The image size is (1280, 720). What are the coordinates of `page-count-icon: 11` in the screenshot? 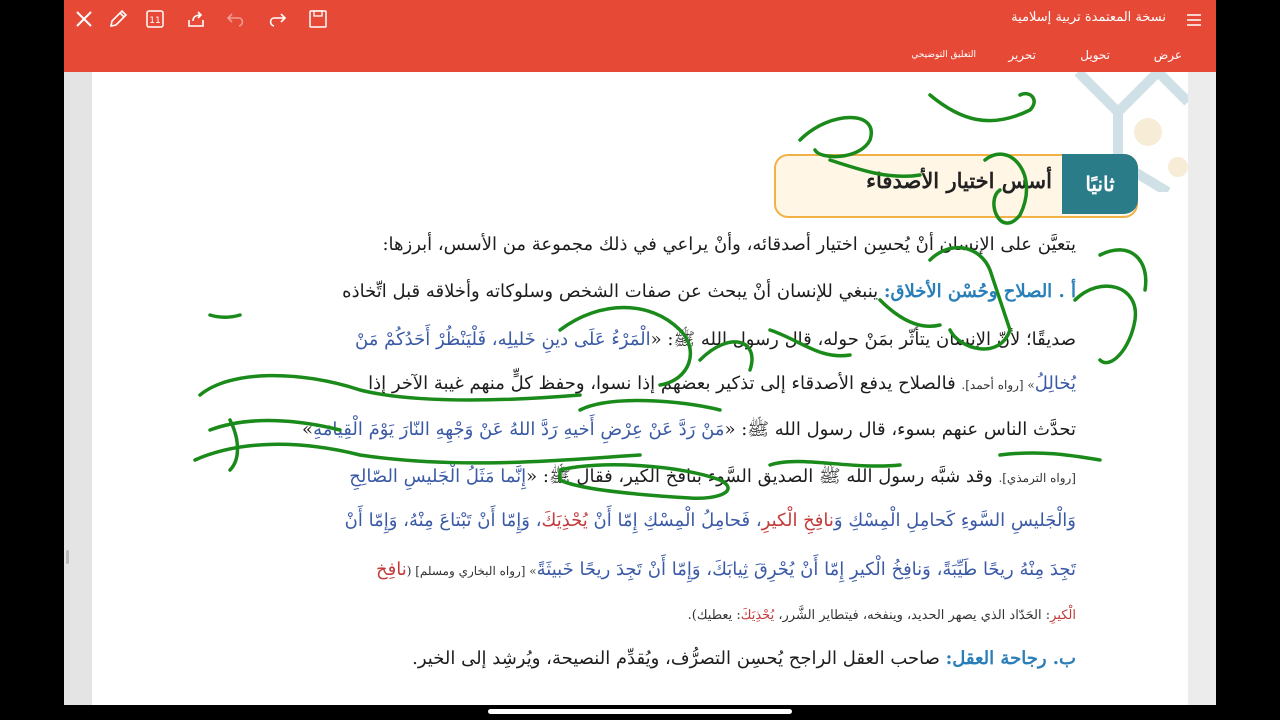 It's located at (155, 19).